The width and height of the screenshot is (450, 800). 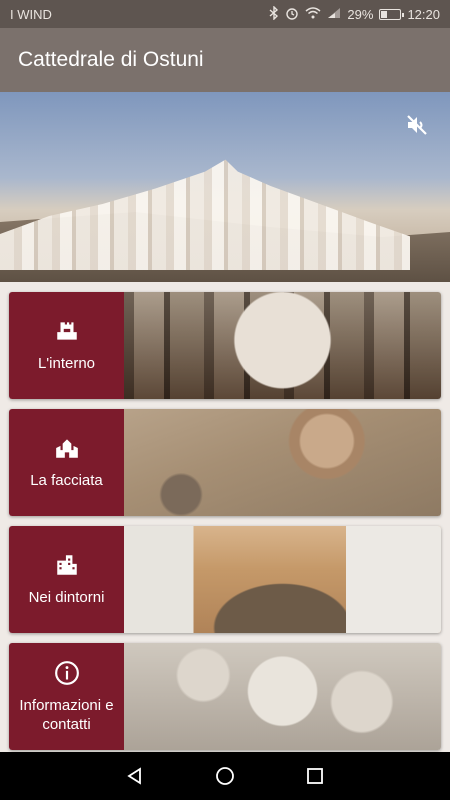 What do you see at coordinates (66, 579) in the screenshot?
I see `card-label-box: Nei dintorni` at bounding box center [66, 579].